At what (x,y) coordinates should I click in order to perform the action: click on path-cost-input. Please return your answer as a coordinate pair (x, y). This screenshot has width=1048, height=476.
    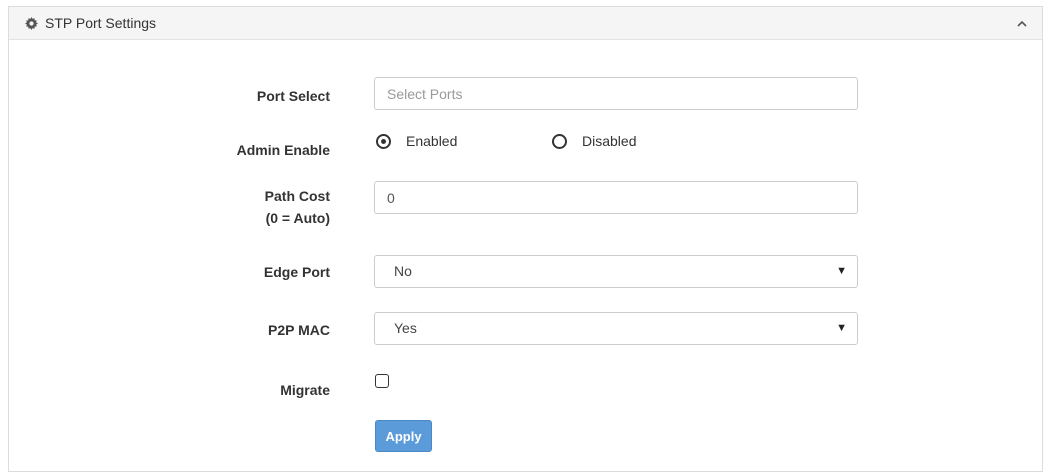
    Looking at the image, I should click on (616, 197).